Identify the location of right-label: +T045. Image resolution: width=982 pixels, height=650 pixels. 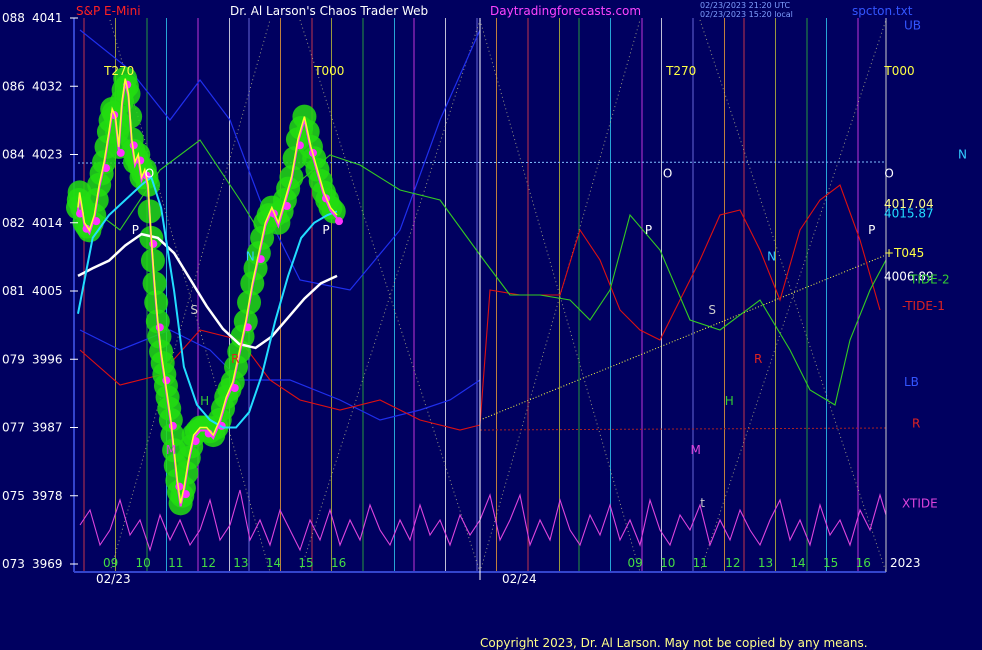
(904, 253).